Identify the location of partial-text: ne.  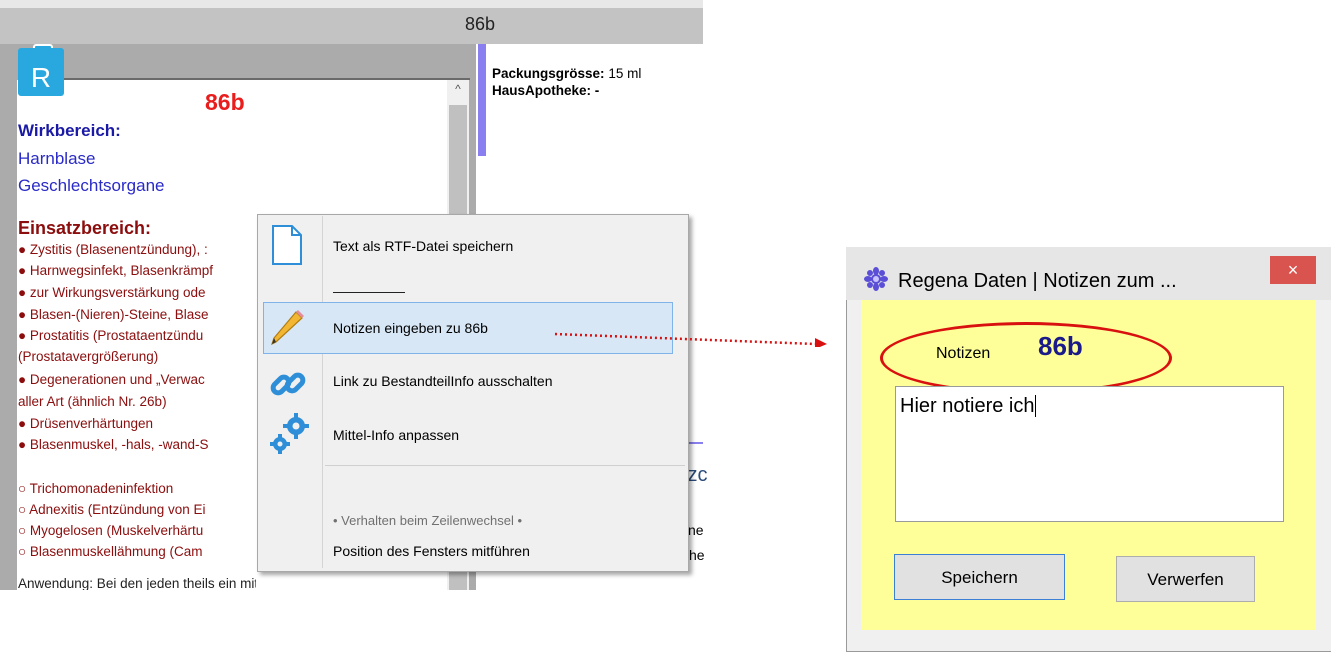
(696, 530).